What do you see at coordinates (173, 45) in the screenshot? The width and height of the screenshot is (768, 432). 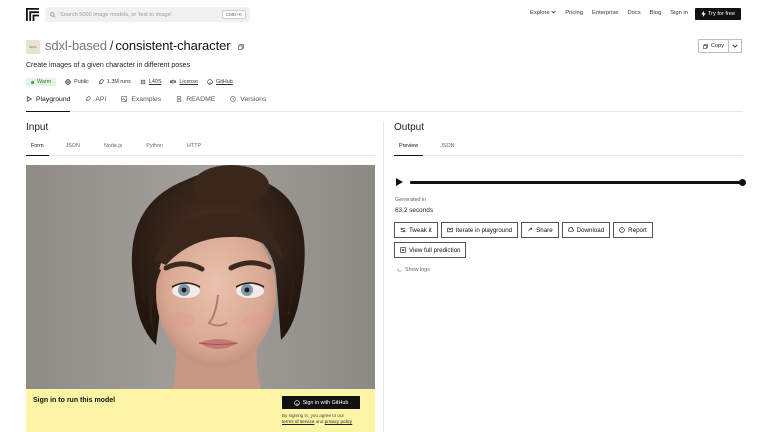 I see `model-name: consistent-character` at bounding box center [173, 45].